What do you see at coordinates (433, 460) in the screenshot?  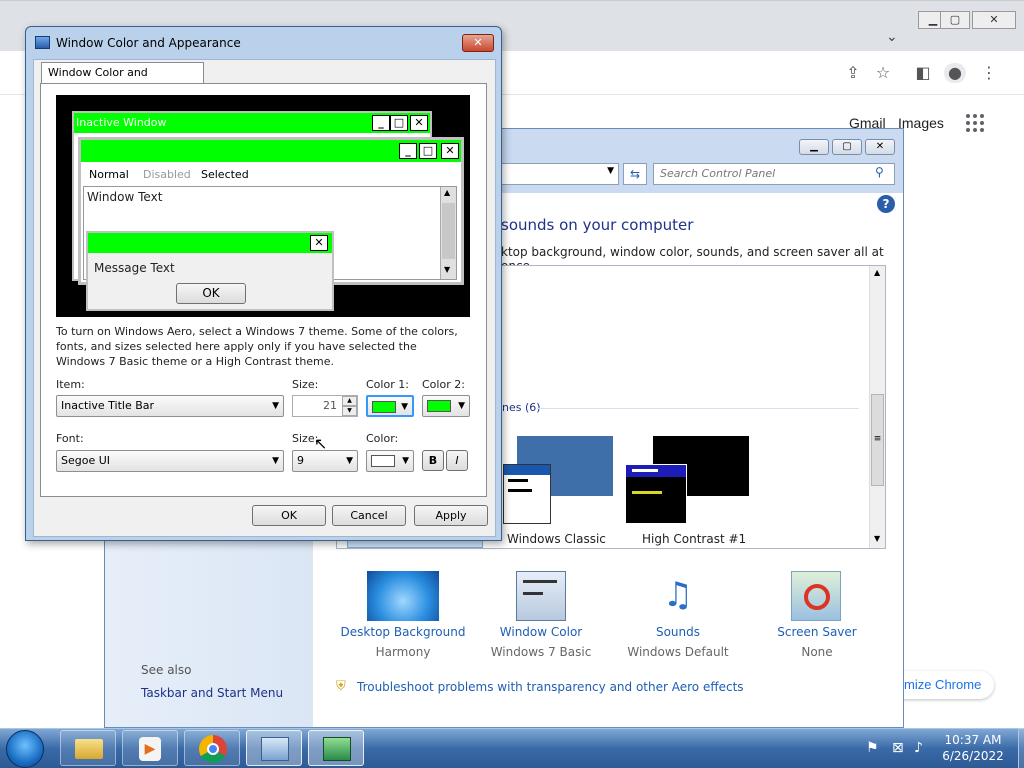 I see `bold-button: B` at bounding box center [433, 460].